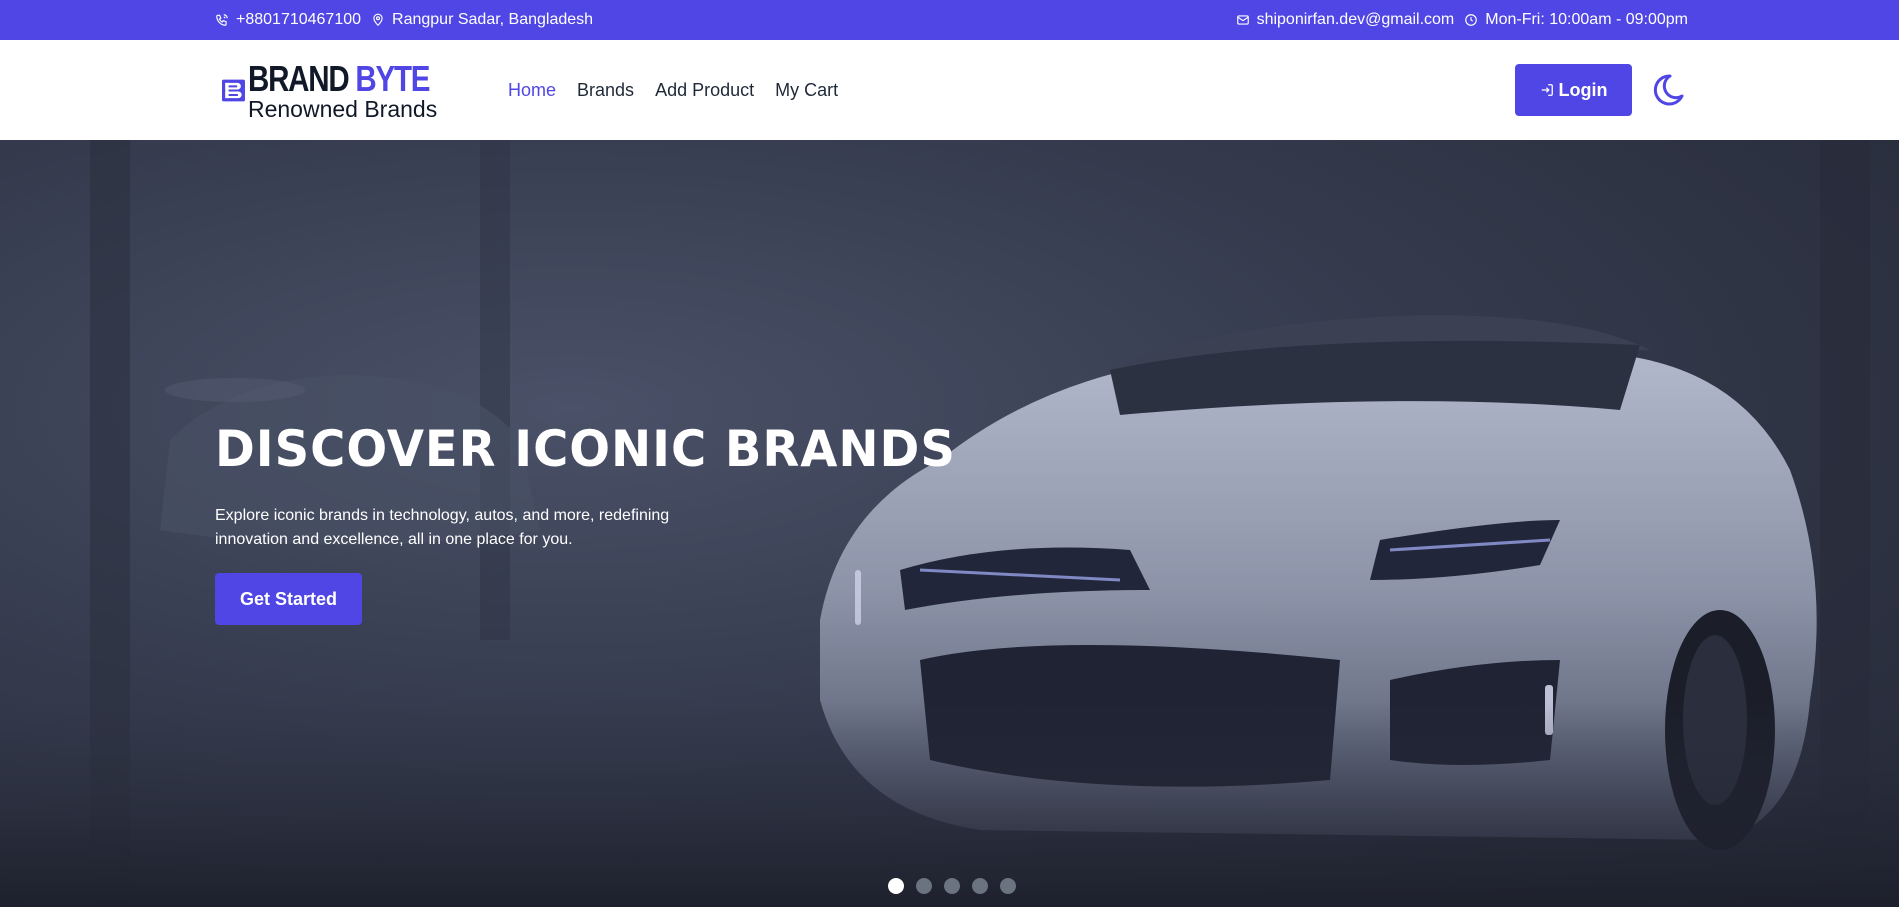  Describe the element at coordinates (392, 78) in the screenshot. I see `brand-title-part2: BYTE` at that location.